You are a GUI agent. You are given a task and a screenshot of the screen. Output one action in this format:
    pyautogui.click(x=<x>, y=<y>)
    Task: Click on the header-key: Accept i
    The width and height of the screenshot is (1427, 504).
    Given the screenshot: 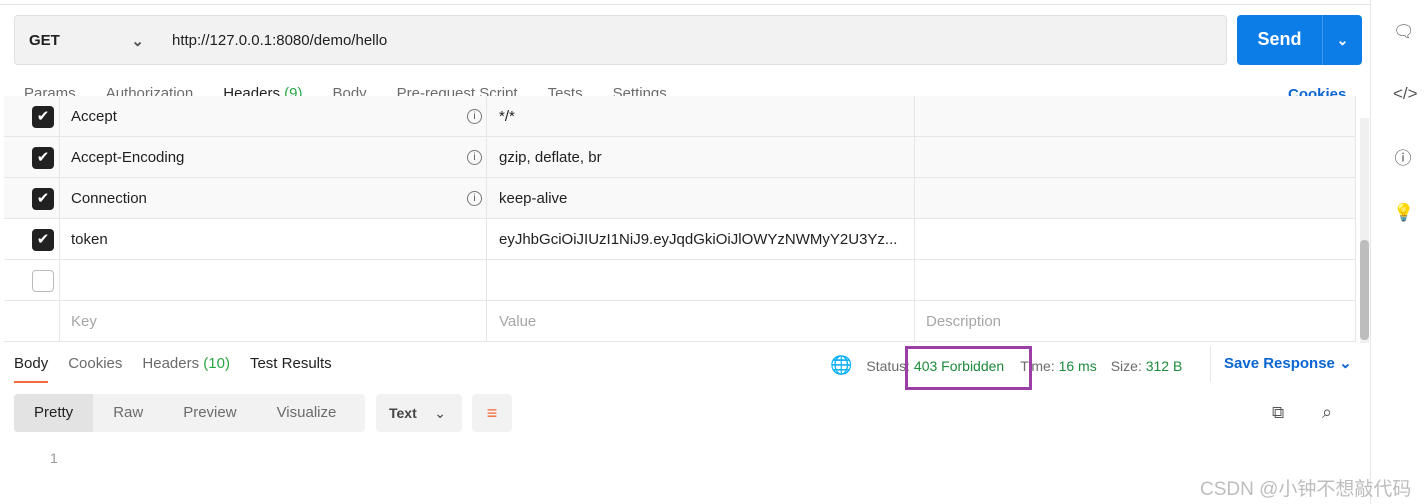 What is the action you would take?
    pyautogui.click(x=273, y=116)
    